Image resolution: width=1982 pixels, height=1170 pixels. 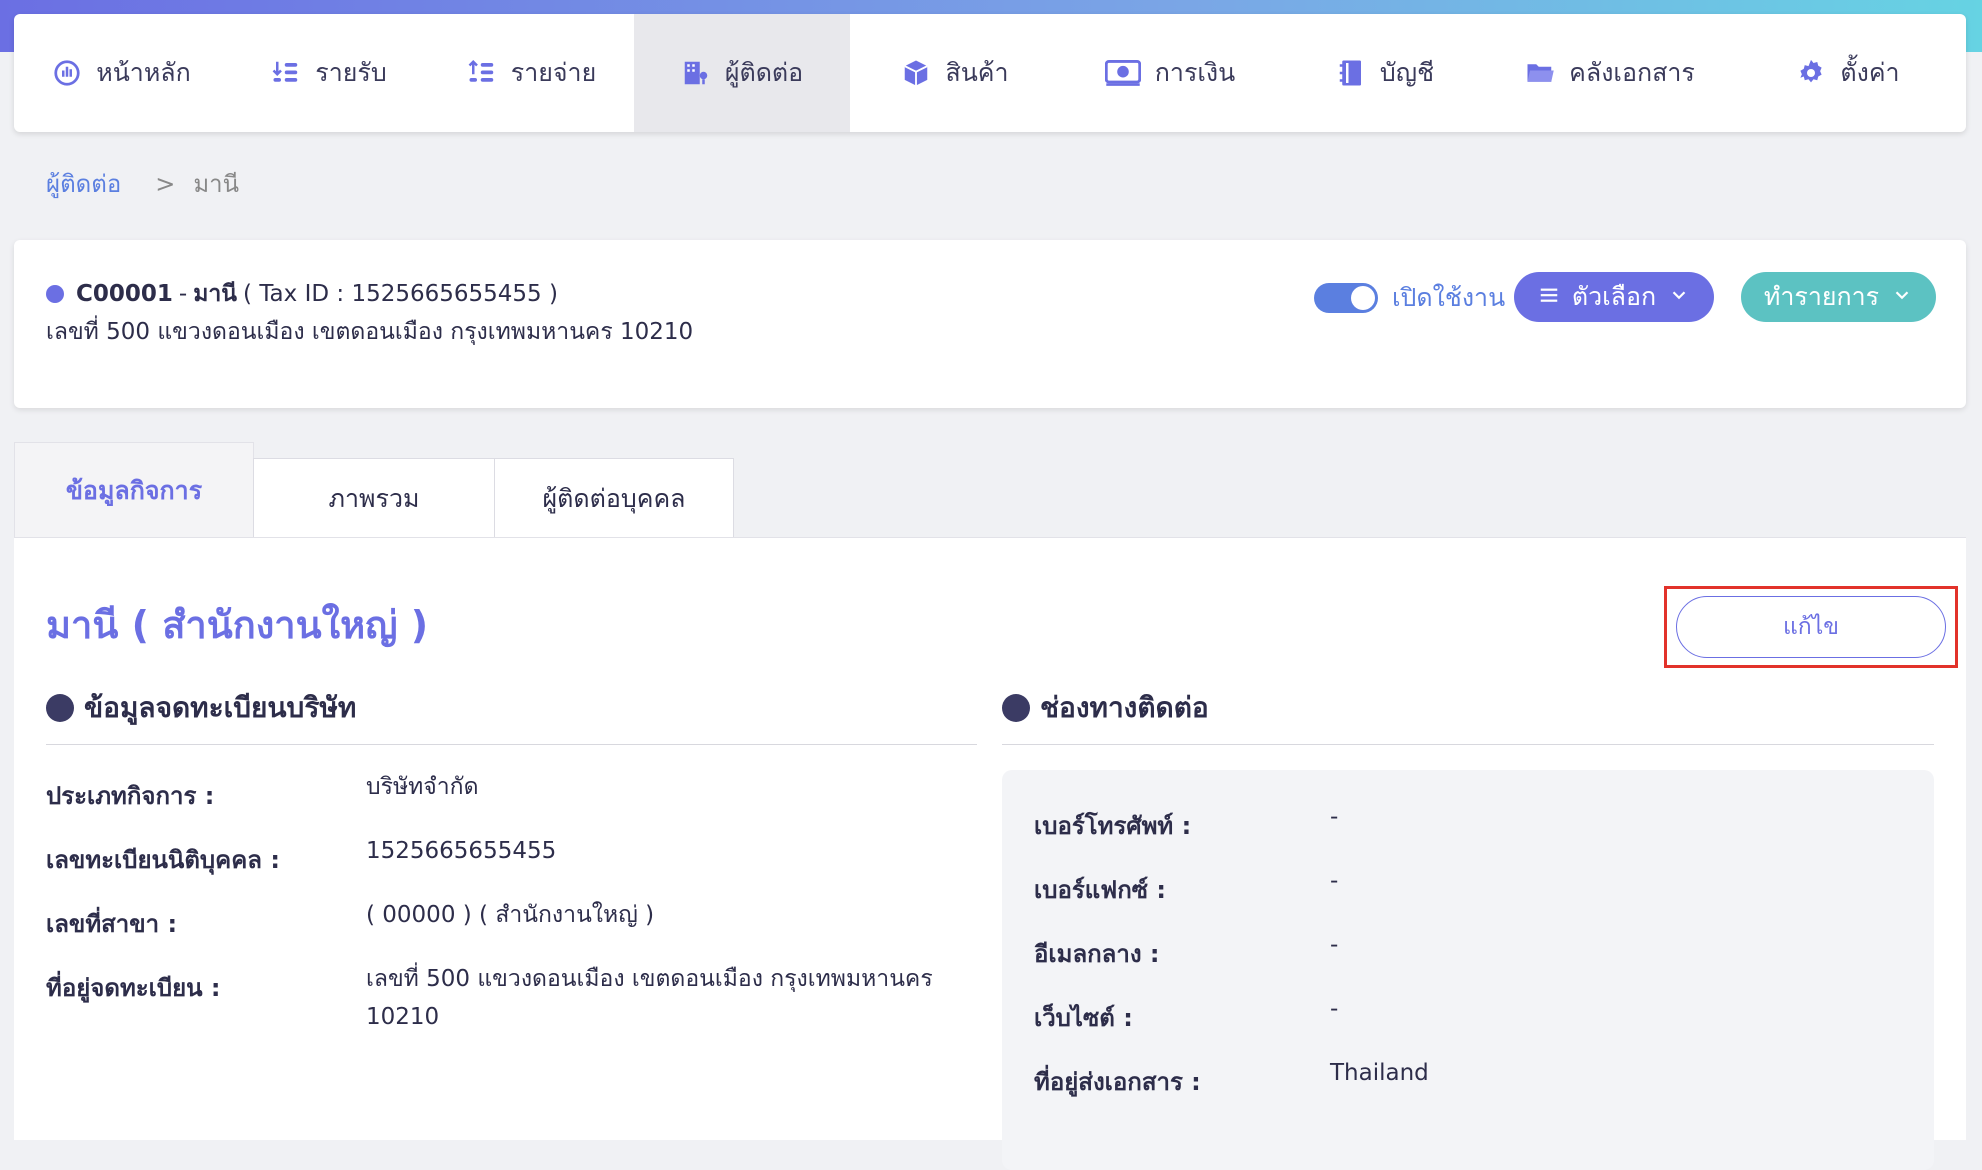 I want to click on nav-item-income: รายรับ, so click(x=329, y=73).